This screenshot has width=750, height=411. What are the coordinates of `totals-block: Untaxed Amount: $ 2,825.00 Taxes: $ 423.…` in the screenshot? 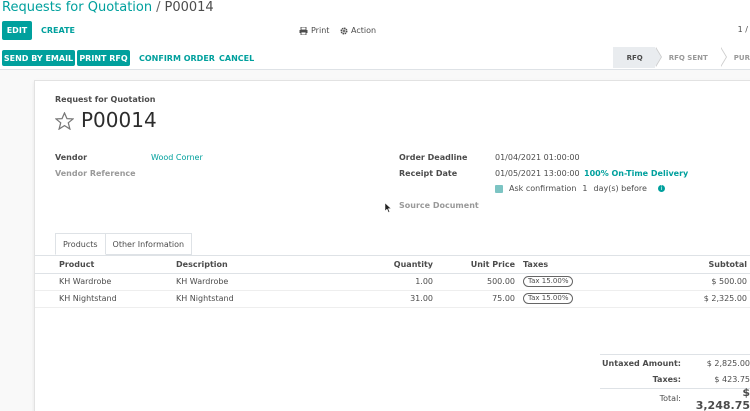 It's located at (675, 382).